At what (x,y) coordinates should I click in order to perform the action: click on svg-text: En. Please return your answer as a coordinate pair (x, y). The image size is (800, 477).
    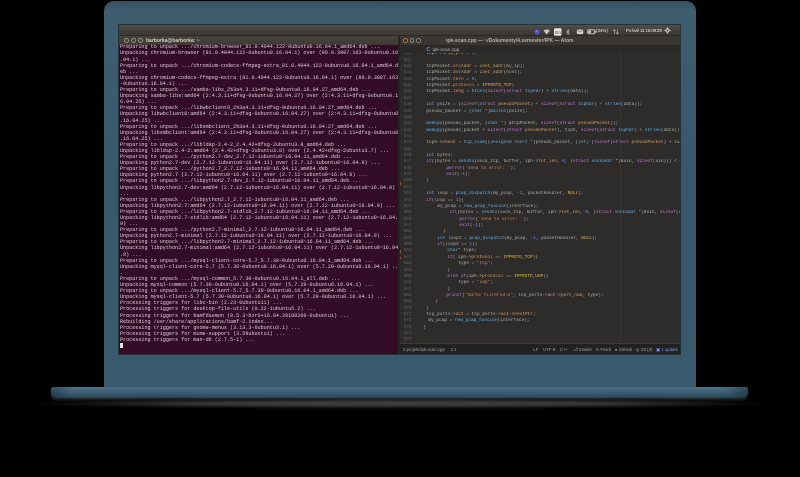
    Looking at the image, I should click on (558, 31).